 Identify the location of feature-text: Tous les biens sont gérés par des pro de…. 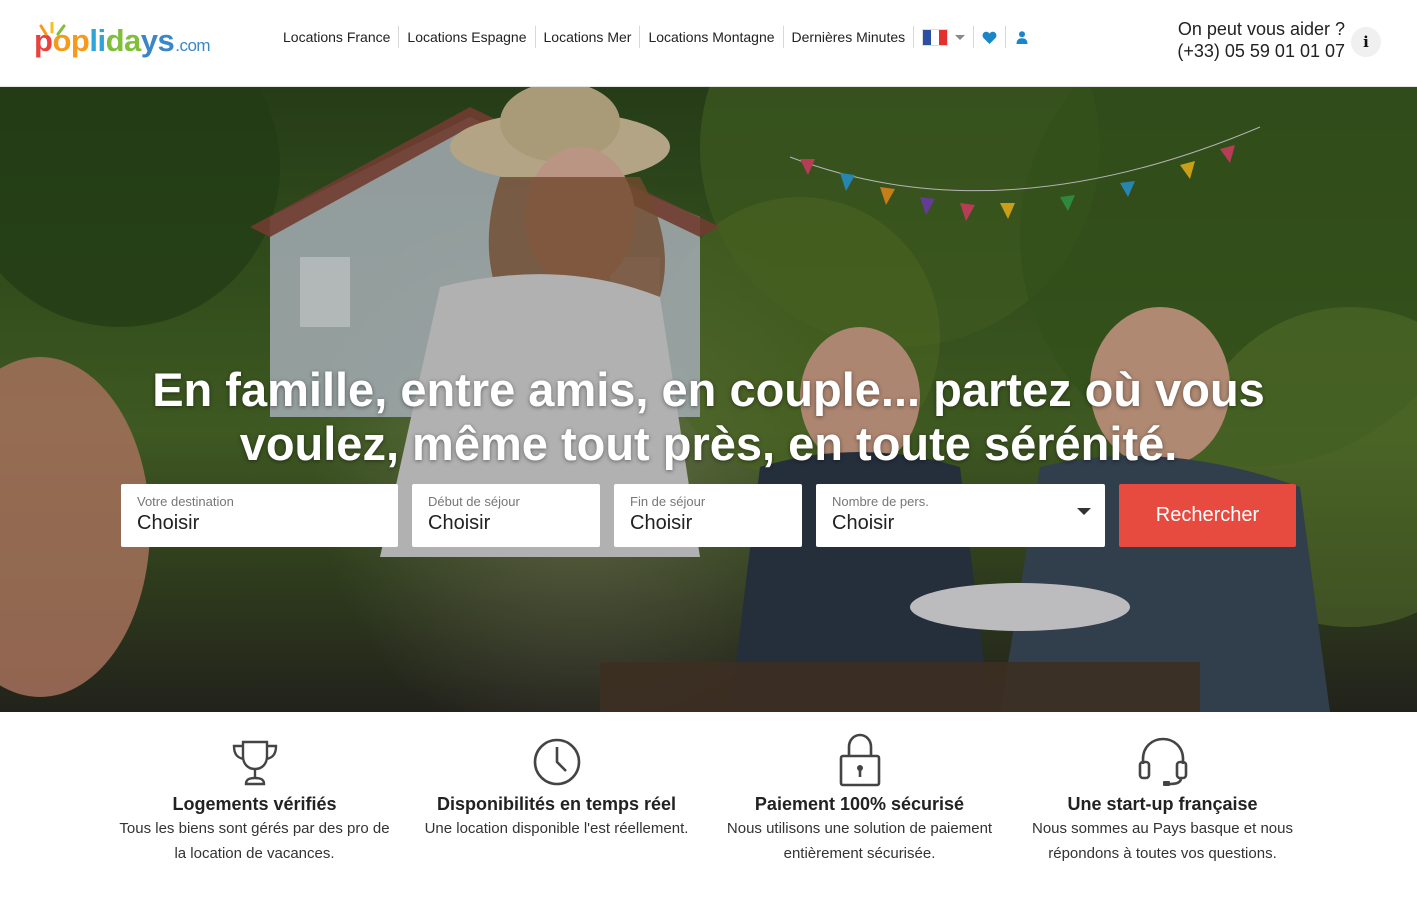
(254, 841).